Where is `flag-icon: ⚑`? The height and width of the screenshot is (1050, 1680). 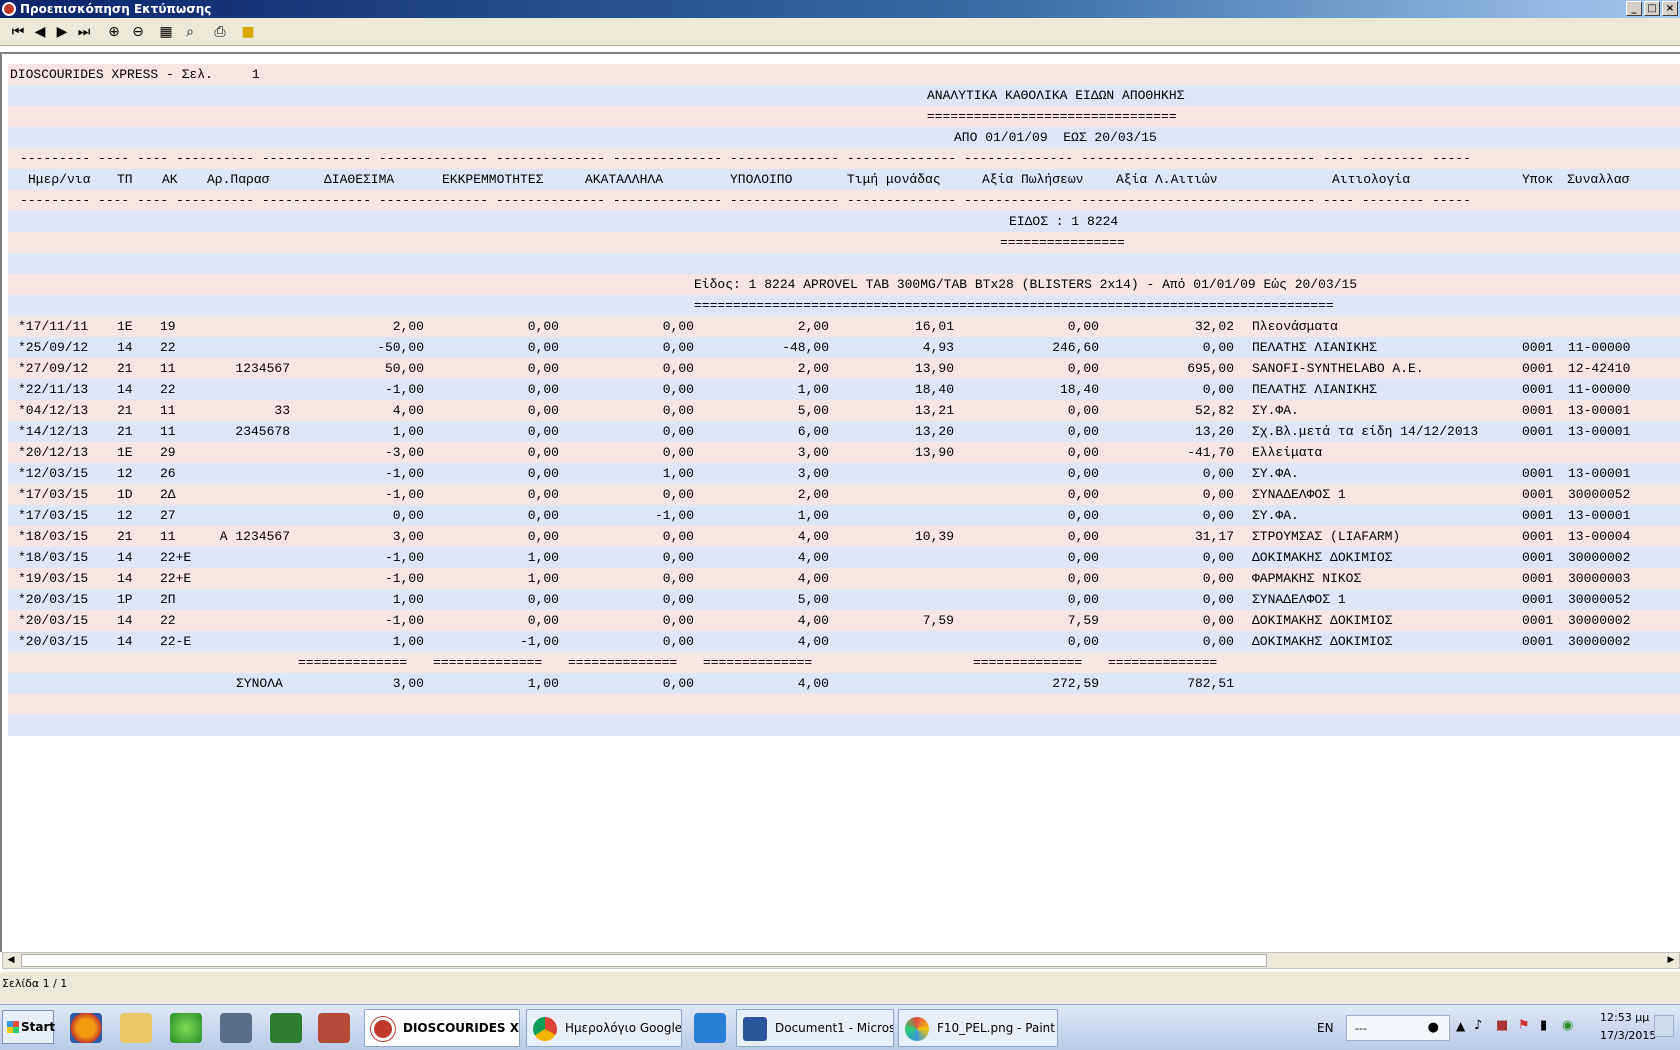
flag-icon: ⚑ is located at coordinates (1524, 1025).